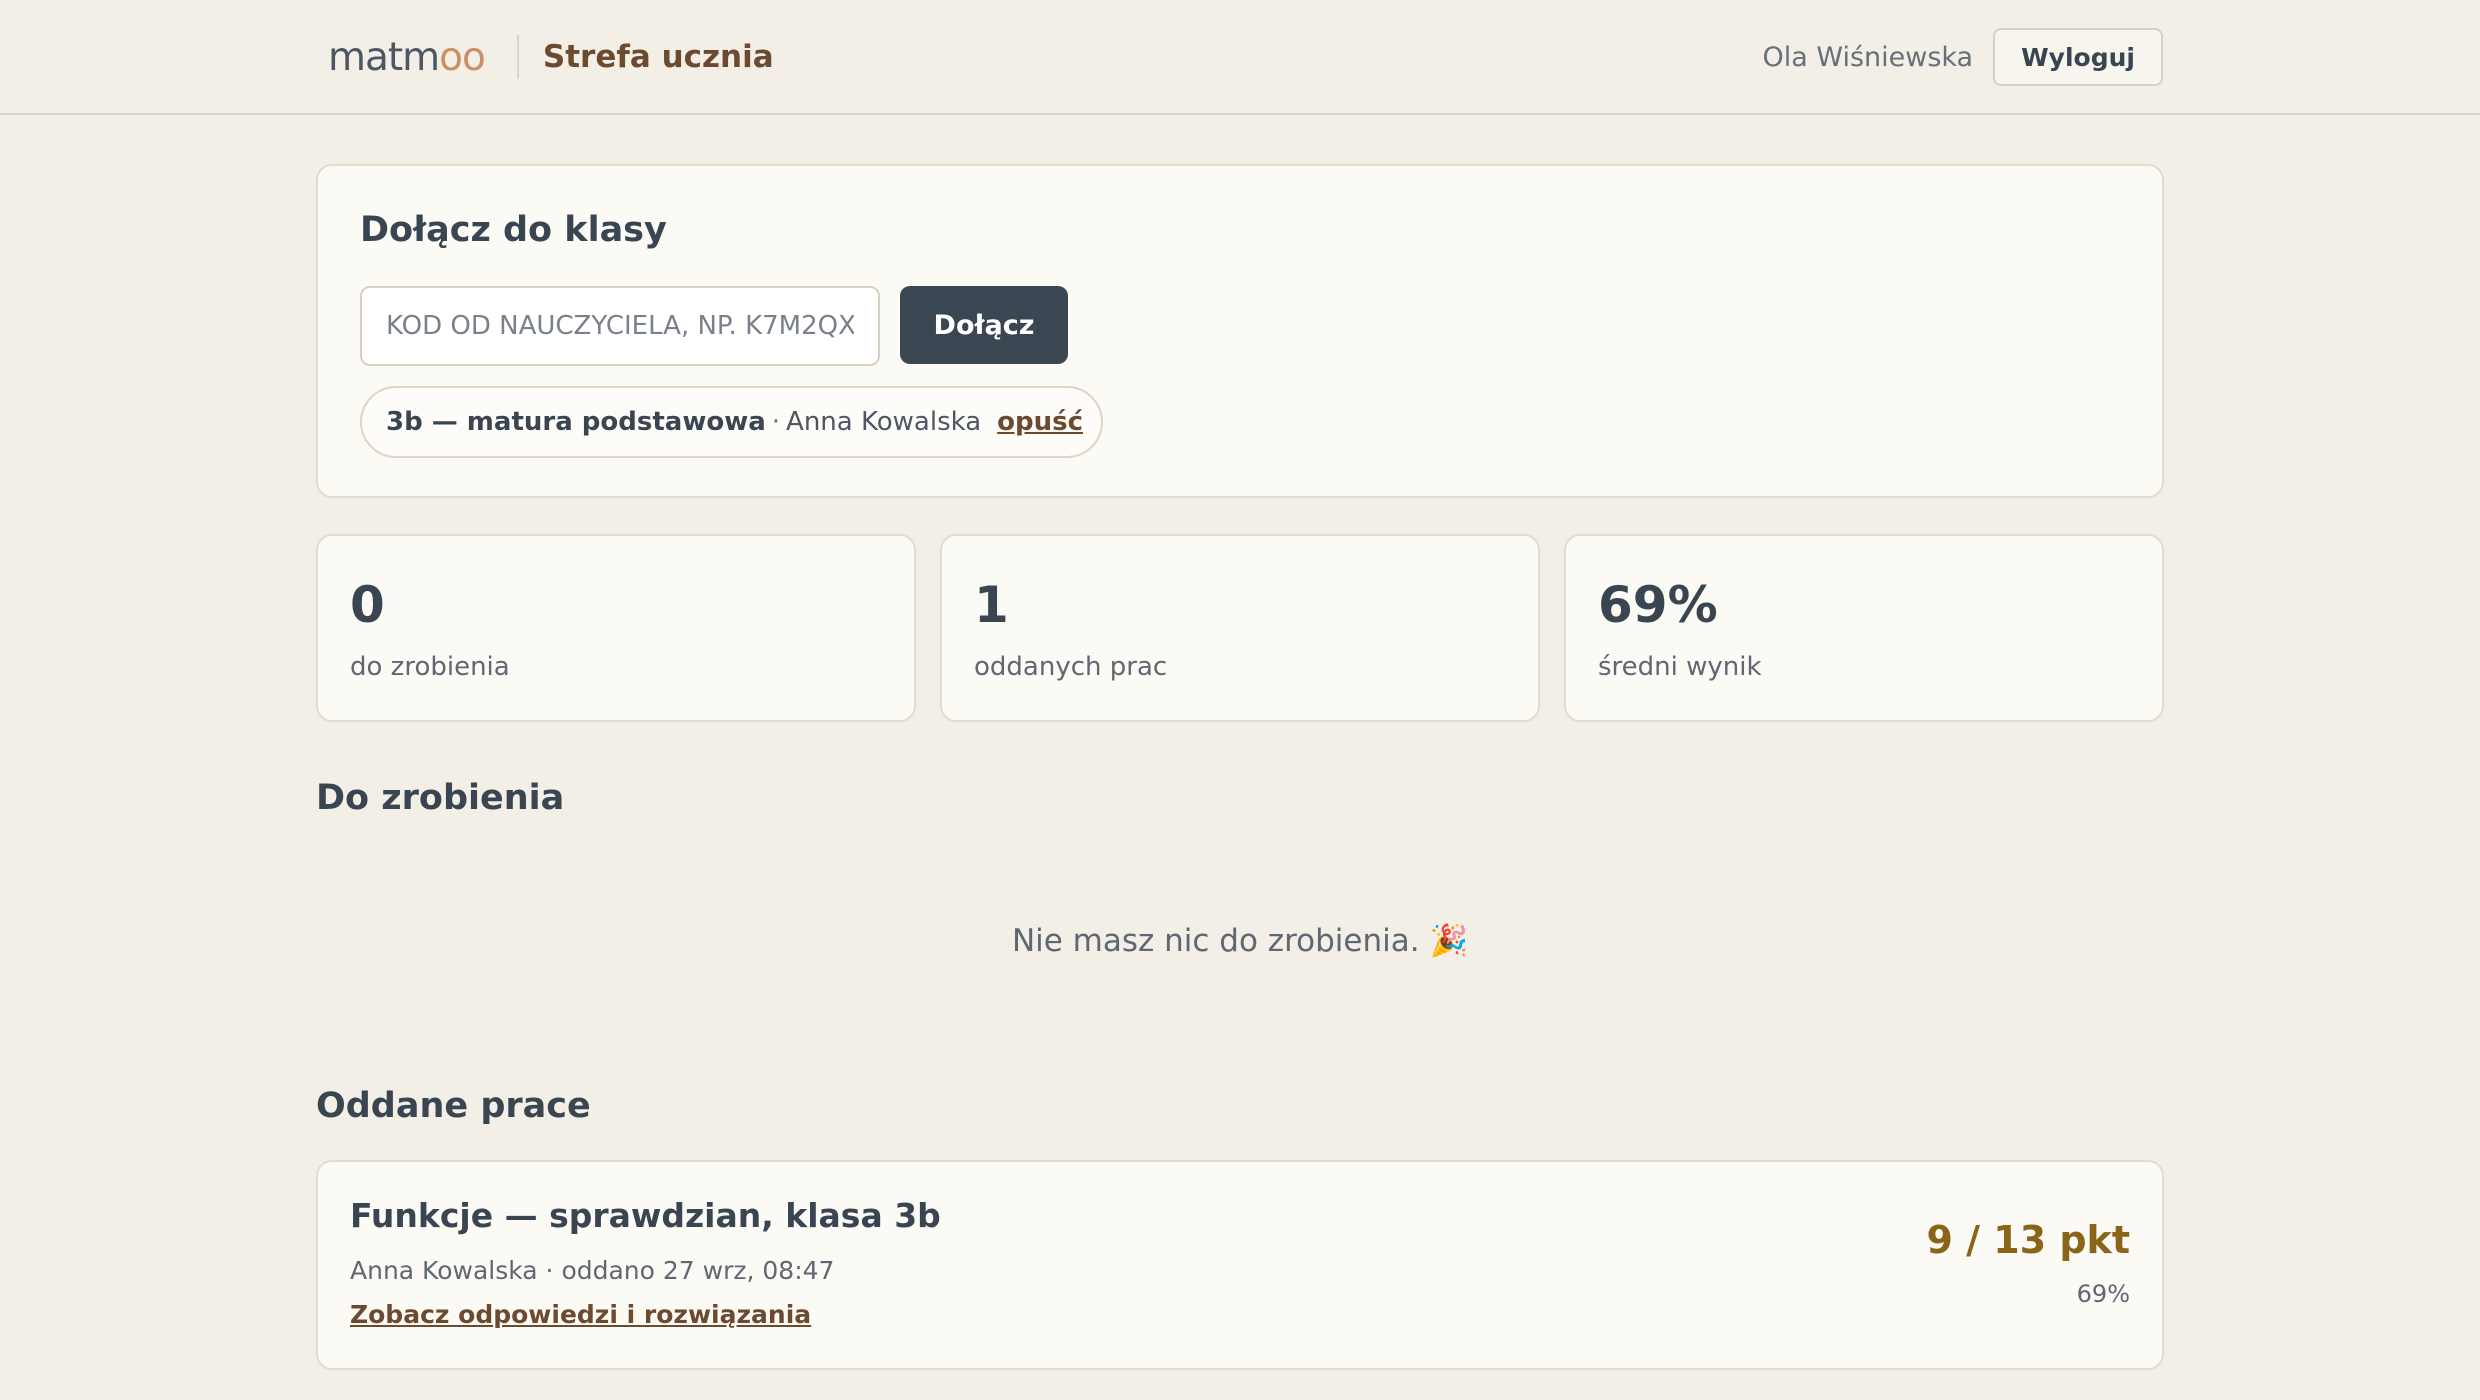 This screenshot has height=1400, width=2480. I want to click on brand-divider, so click(517, 57).